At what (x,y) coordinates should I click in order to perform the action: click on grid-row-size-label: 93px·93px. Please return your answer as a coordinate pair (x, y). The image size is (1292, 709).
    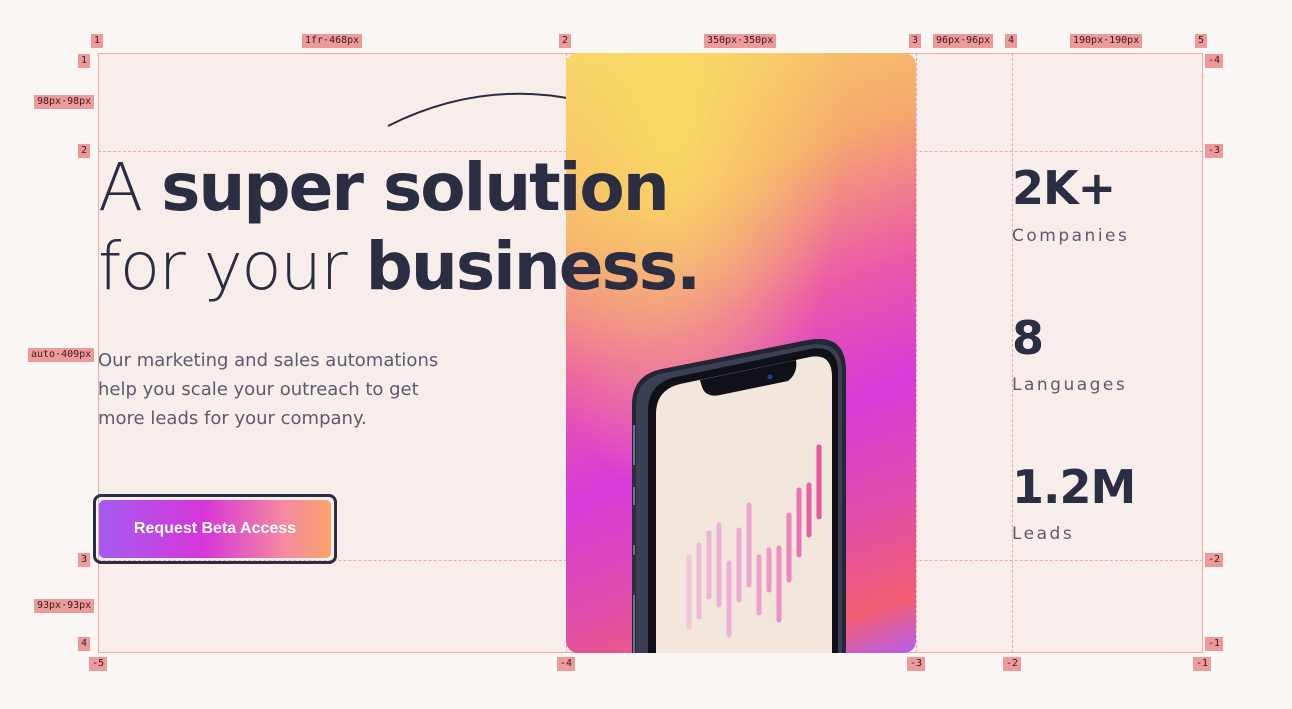
    Looking at the image, I should click on (64, 606).